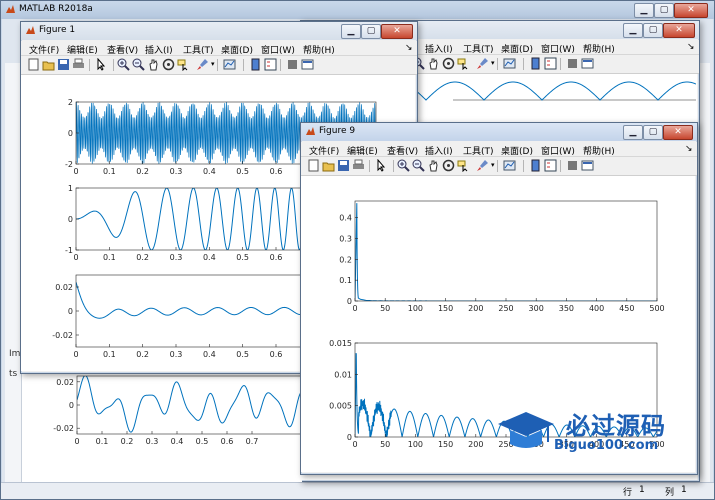 The width and height of the screenshot is (715, 500). Describe the element at coordinates (176, 171) in the screenshot. I see `fig1-ax1-xtick-label: 0.3` at that location.